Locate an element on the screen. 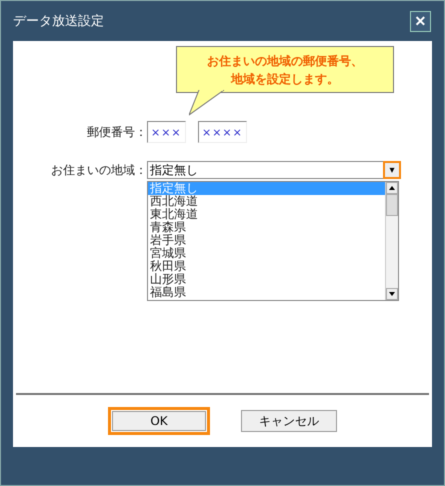  scroll-up-arrow-icon is located at coordinates (392, 188).